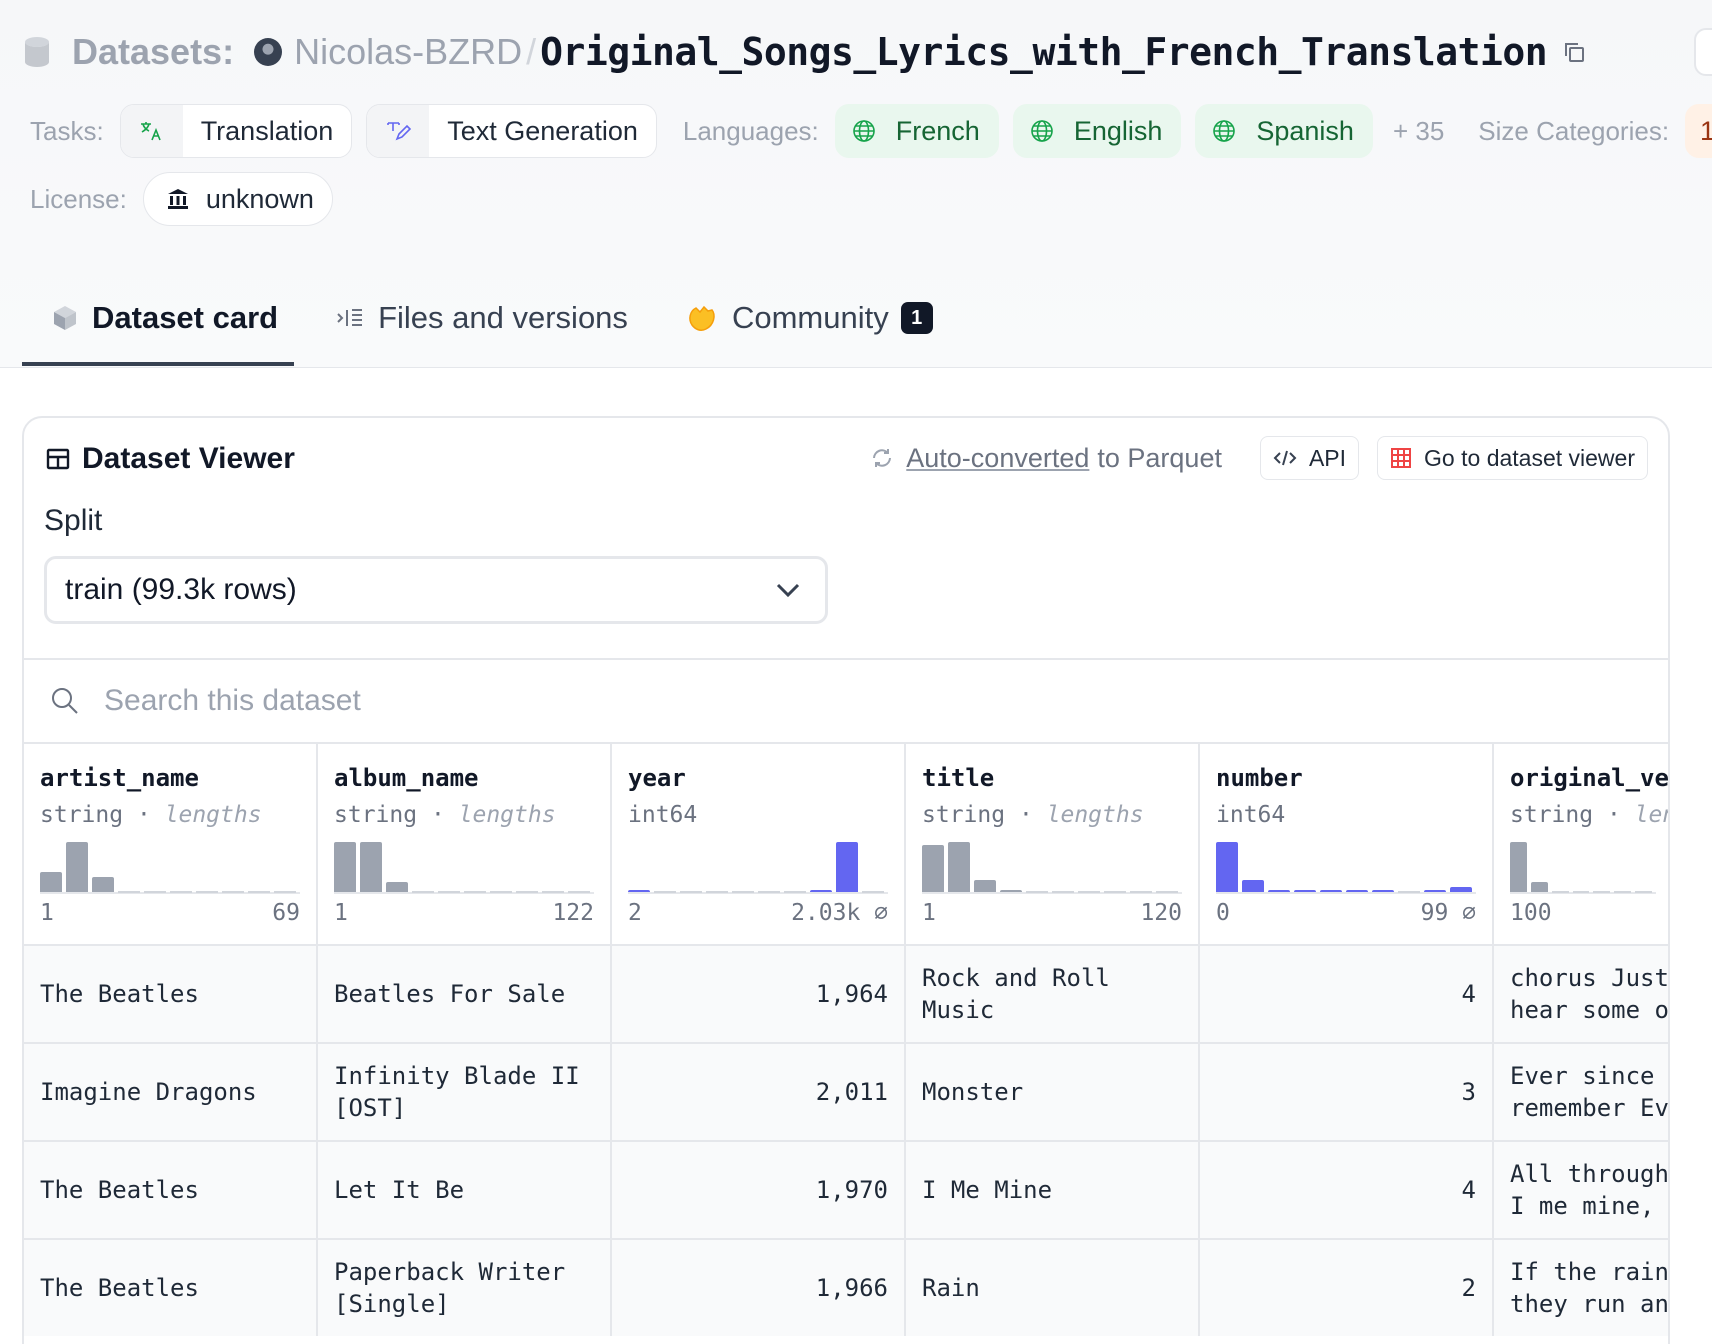 This screenshot has width=1712, height=1344. Describe the element at coordinates (511, 131) in the screenshot. I see `task-chip-text-generation: Text Generation` at that location.